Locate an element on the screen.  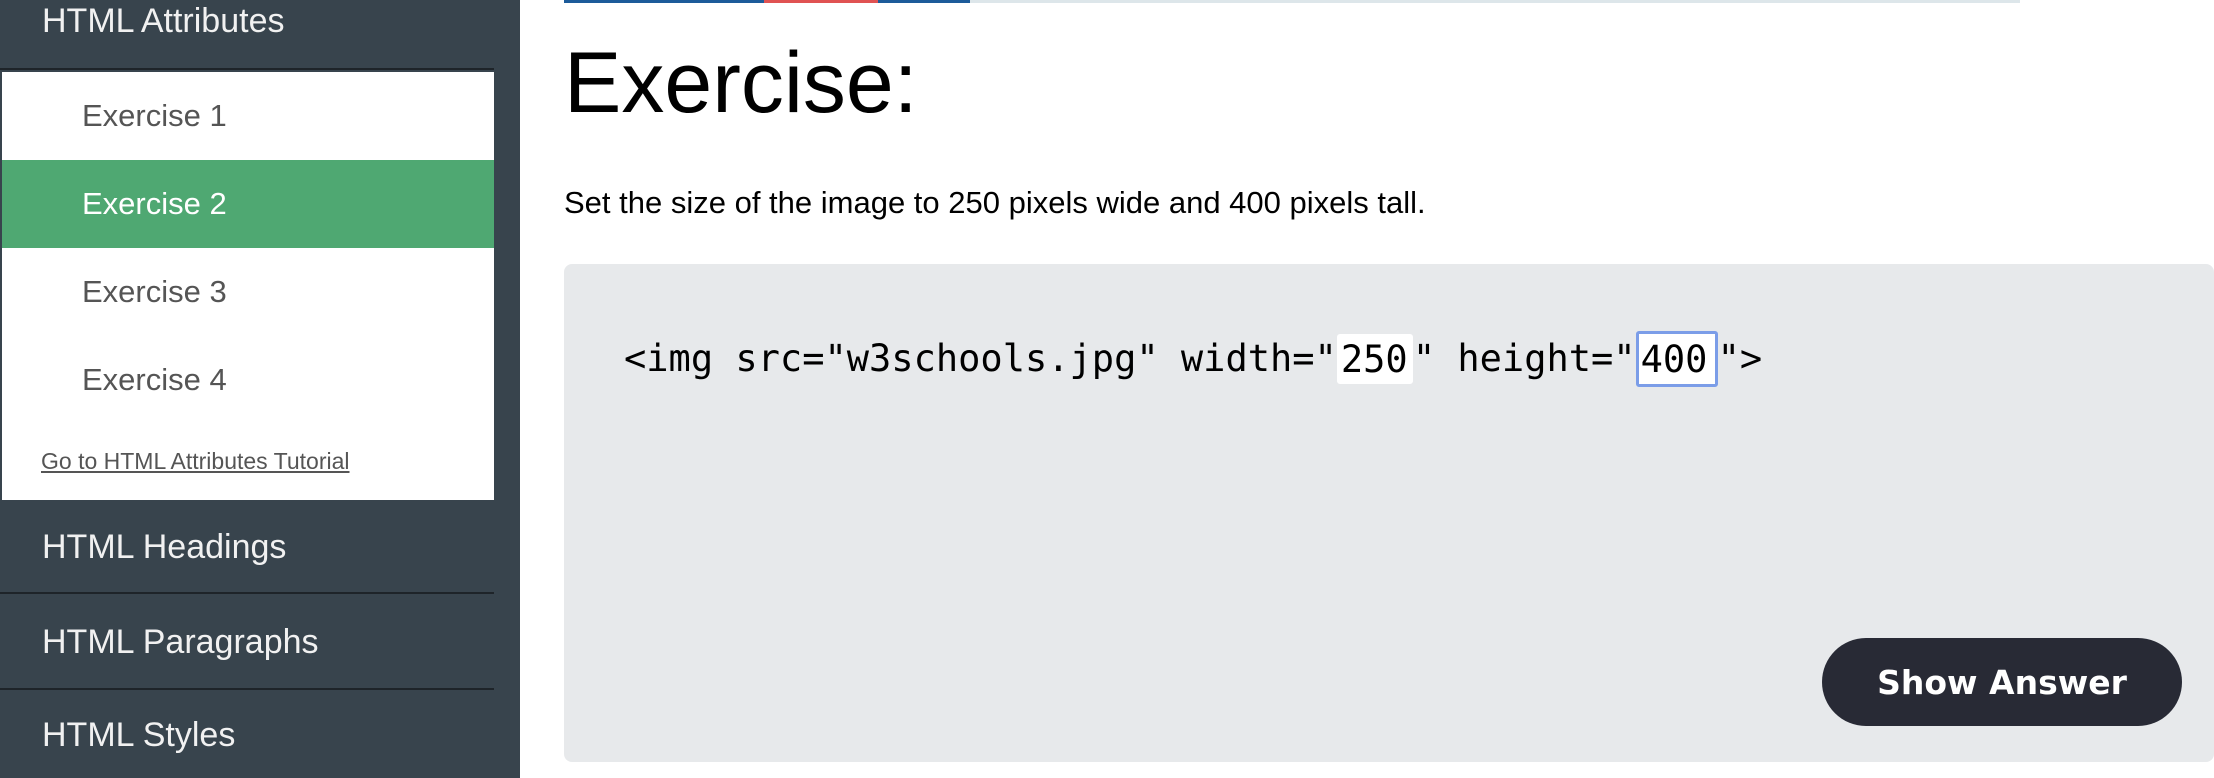
exercise-progress-bar is located at coordinates (1292, 1).